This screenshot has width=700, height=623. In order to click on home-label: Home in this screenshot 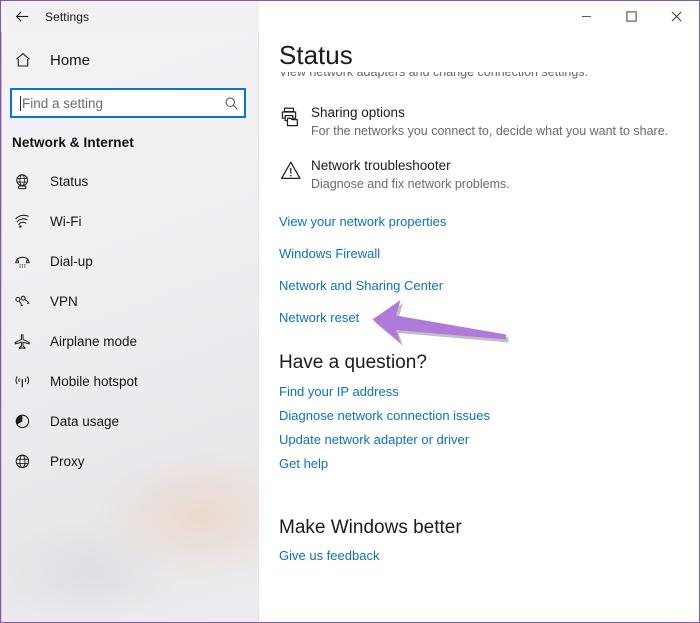, I will do `click(70, 60)`.